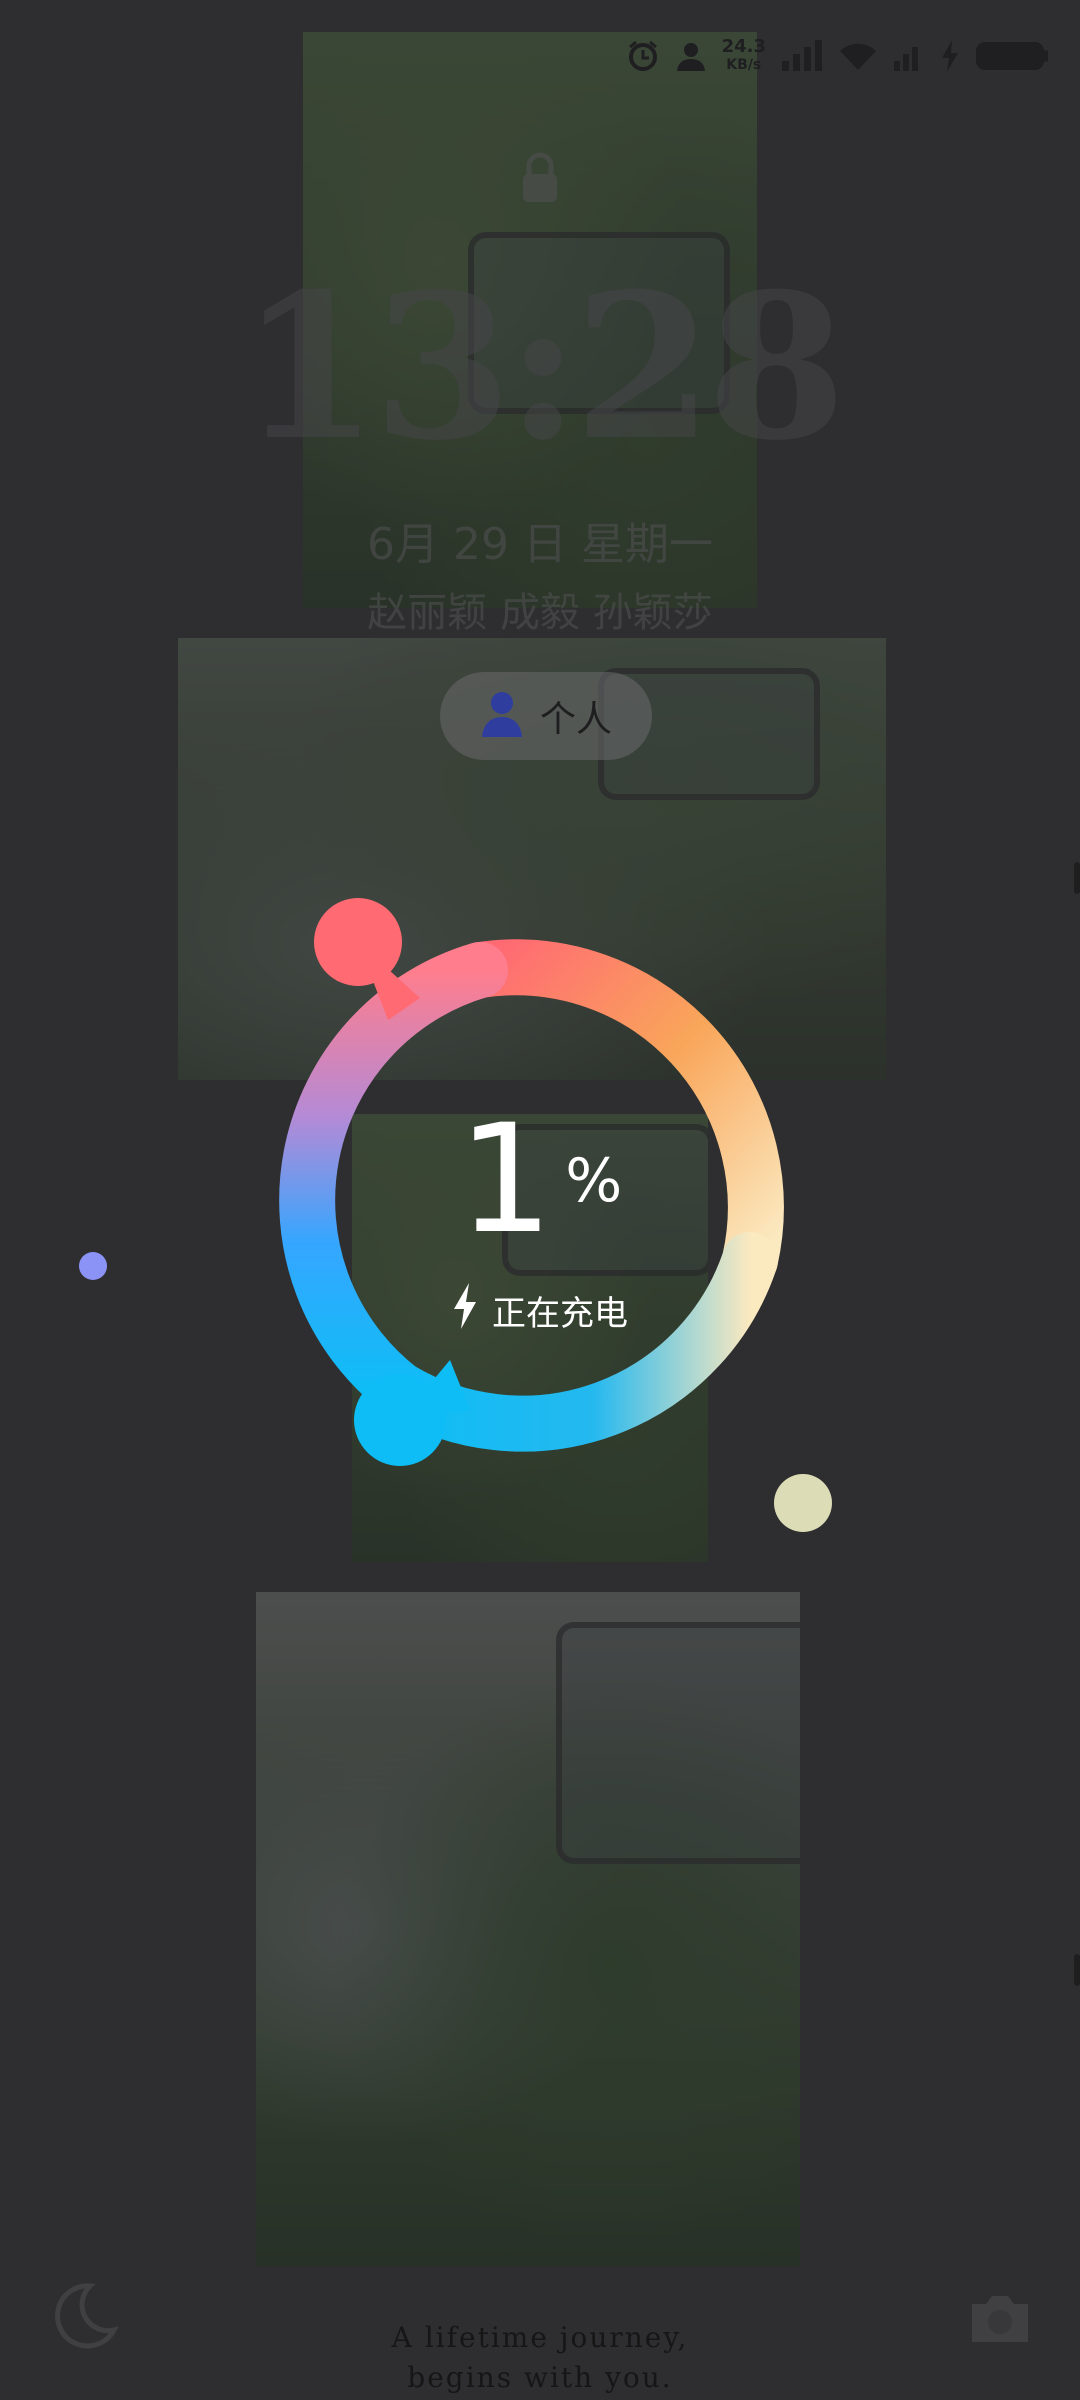  What do you see at coordinates (542, 367) in the screenshot?
I see `lockscreen-clock: 13:28` at bounding box center [542, 367].